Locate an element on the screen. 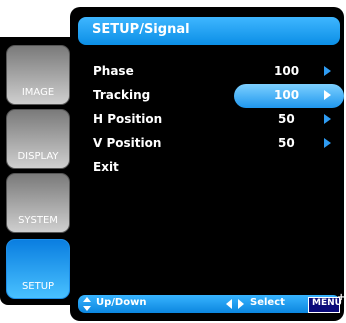 The height and width of the screenshot is (323, 346). tab-label: IMAGE is located at coordinates (38, 92).